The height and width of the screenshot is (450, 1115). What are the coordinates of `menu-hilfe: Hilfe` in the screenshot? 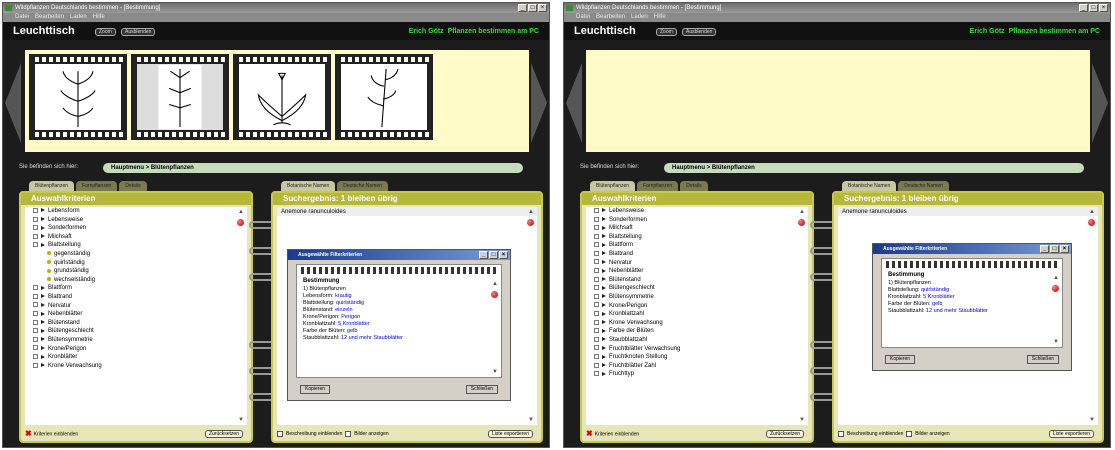 It's located at (660, 17).